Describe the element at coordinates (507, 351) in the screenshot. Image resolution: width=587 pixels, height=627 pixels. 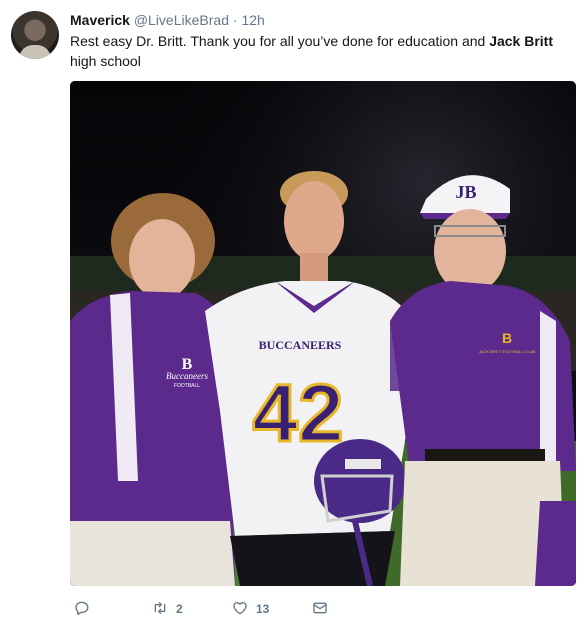
I see `shirt-right-sub: JACK BRITT FOOTBALL CLUB` at that location.